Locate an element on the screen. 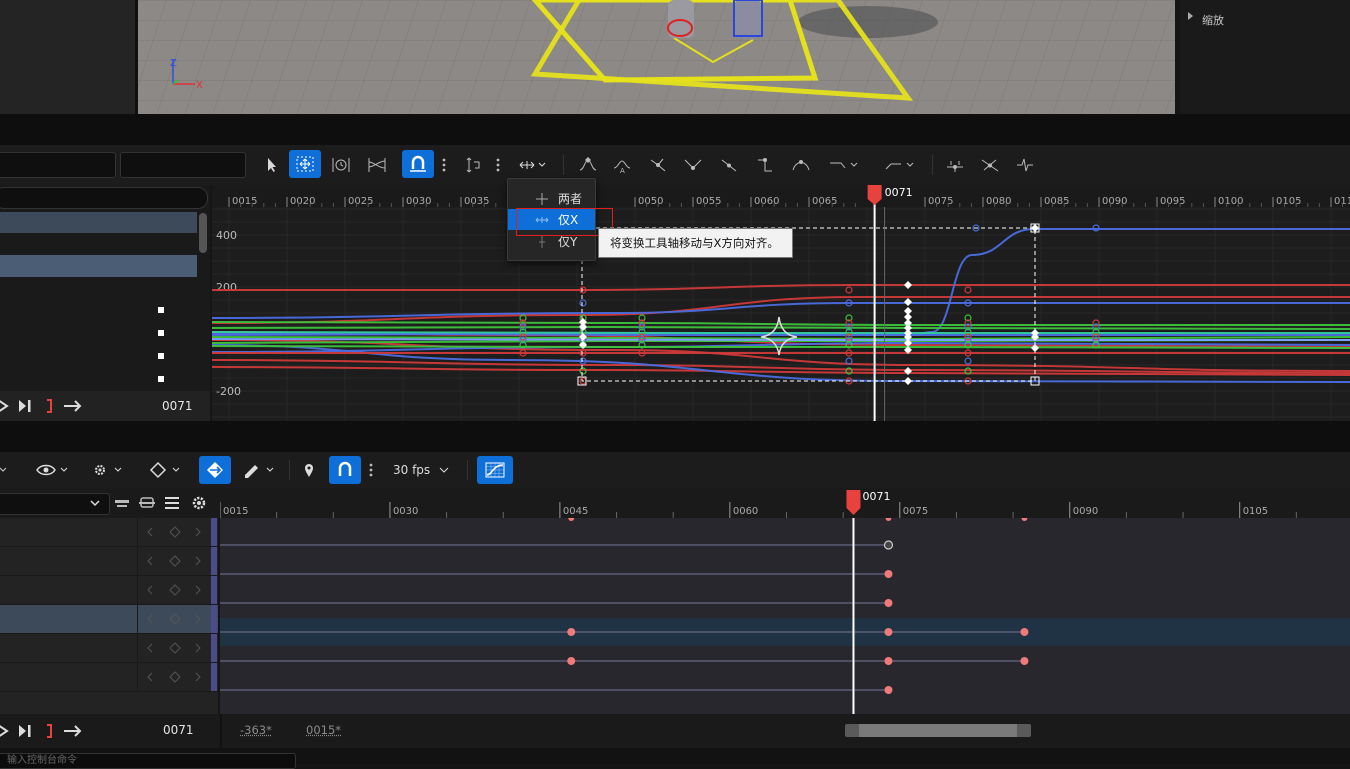 Image resolution: width=1350 pixels, height=769 pixels. select-tool-button is located at coordinates (271, 165).